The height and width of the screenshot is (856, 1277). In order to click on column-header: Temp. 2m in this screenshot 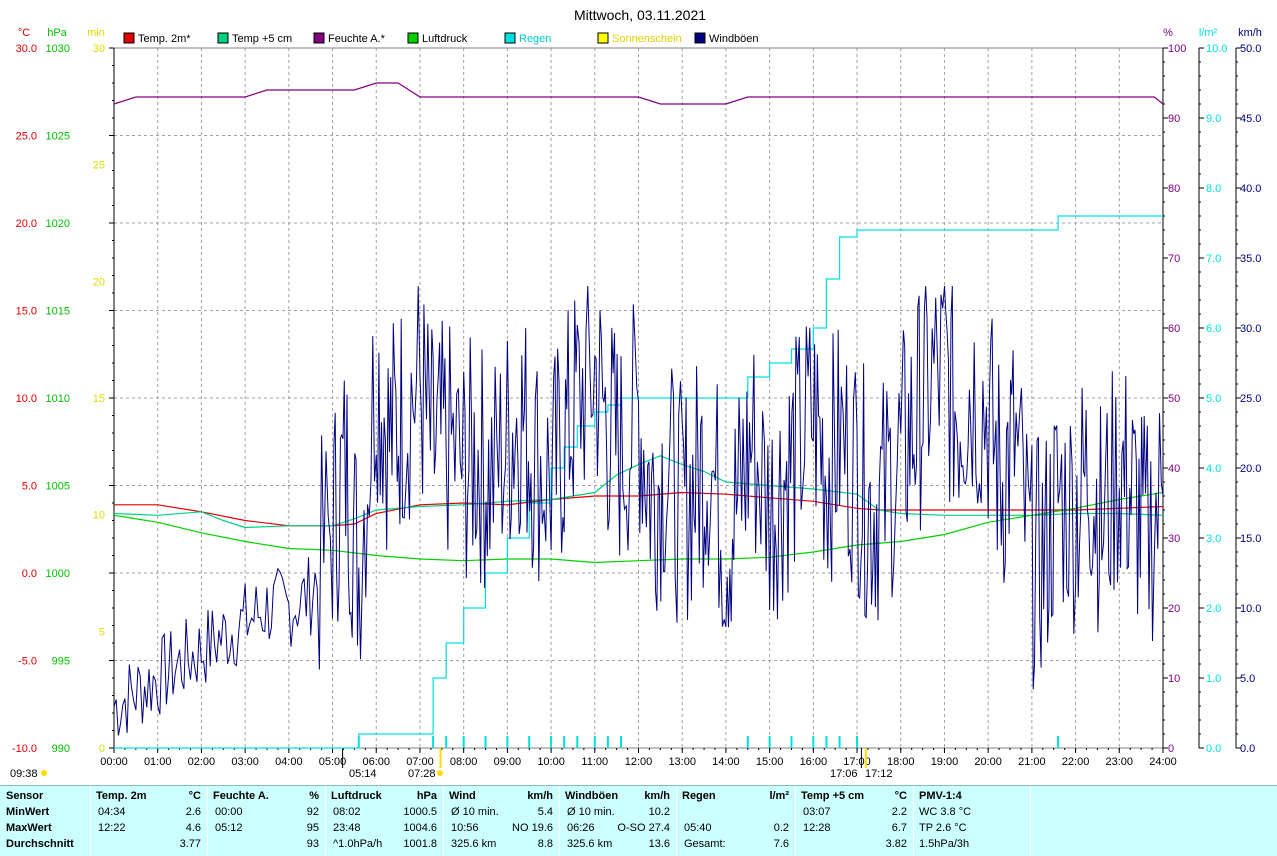, I will do `click(121, 796)`.